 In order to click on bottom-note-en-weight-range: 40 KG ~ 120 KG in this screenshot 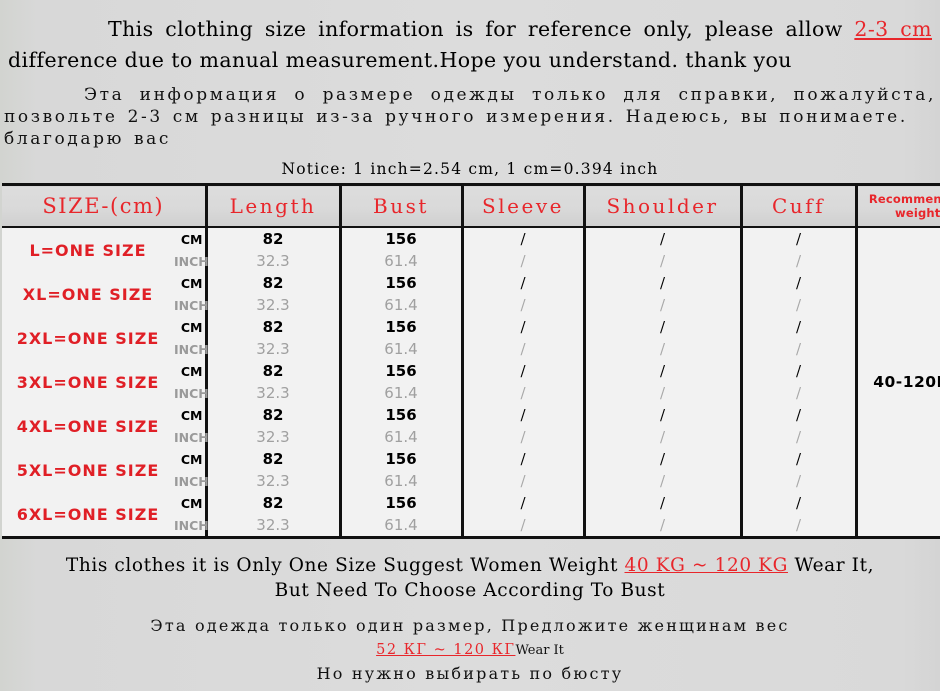, I will do `click(706, 565)`.